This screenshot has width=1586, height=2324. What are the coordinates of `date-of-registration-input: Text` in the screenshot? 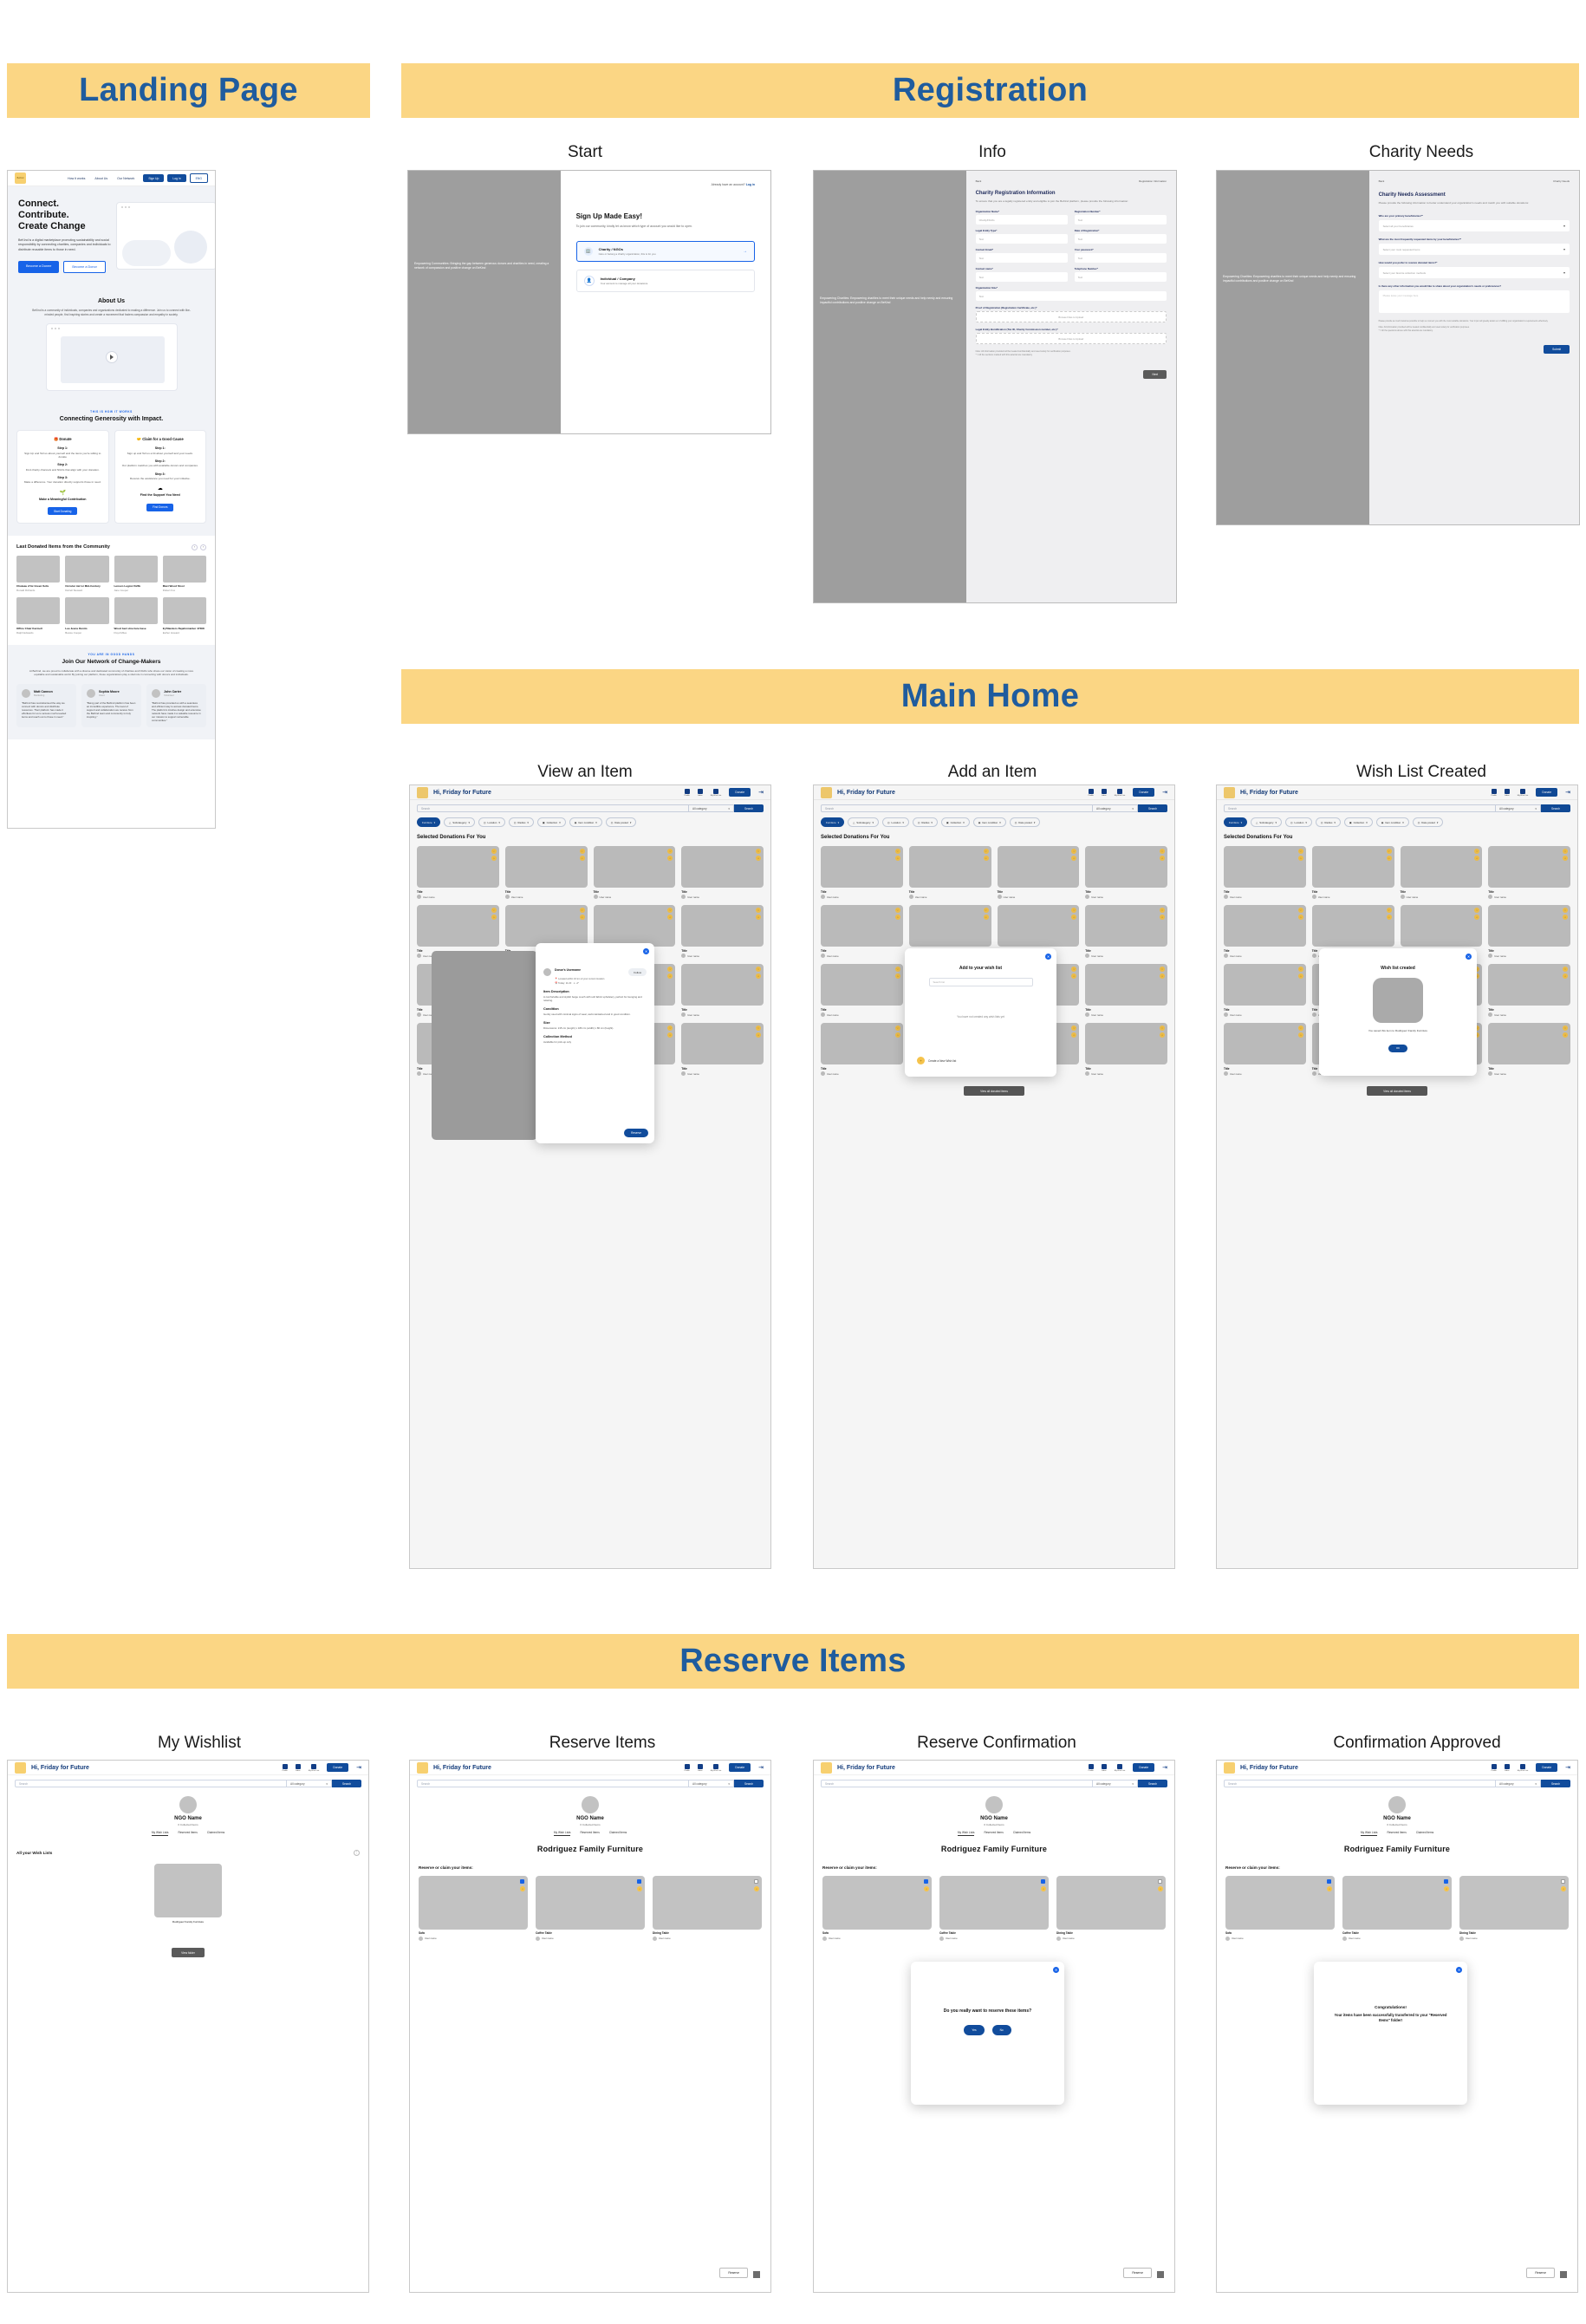 It's located at (1120, 239).